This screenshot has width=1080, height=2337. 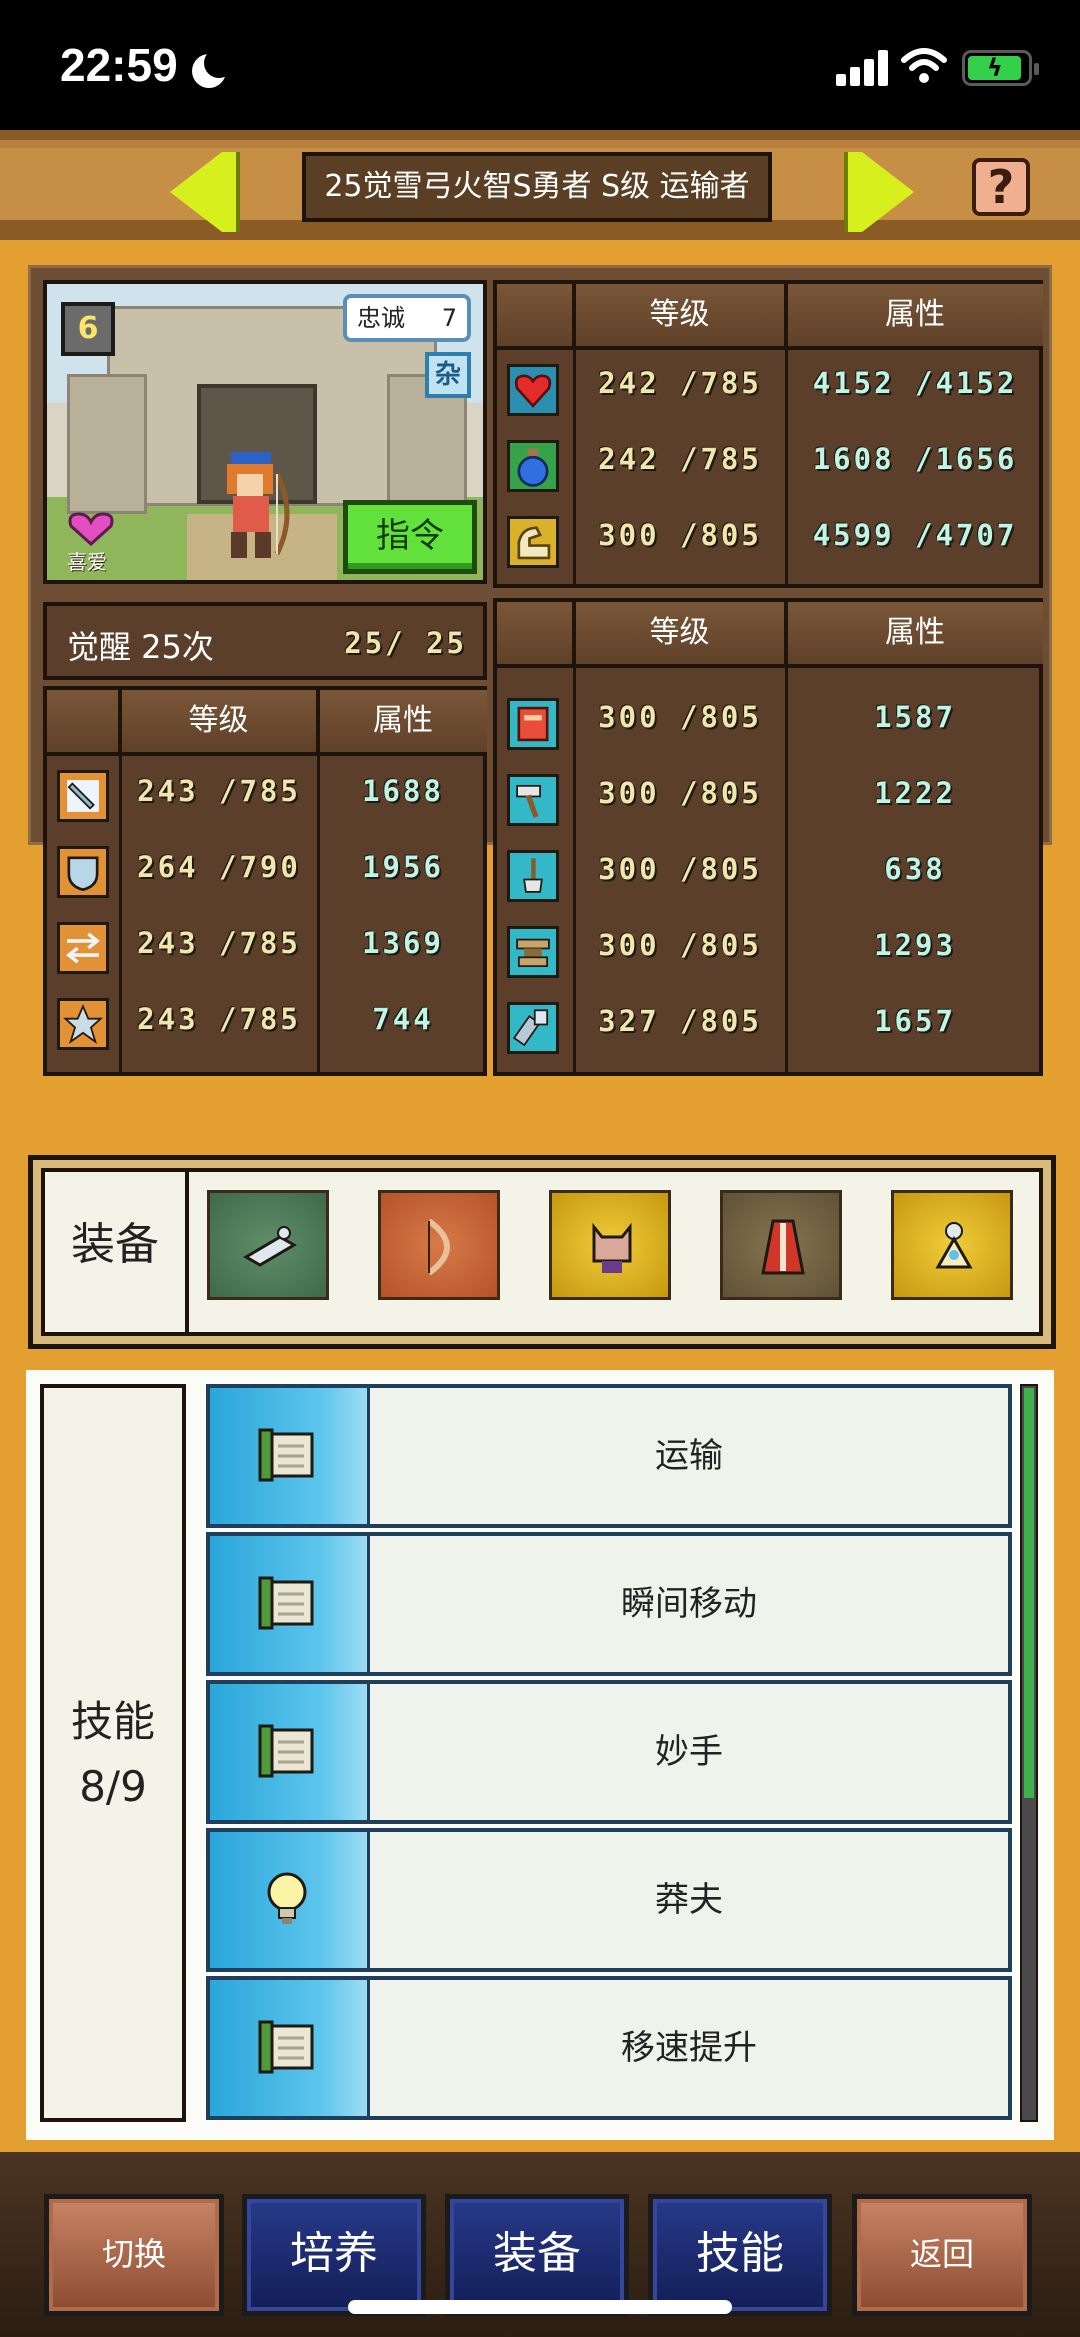 I want to click on awakening-box: 觉醒 25次 25/ 25, so click(x=265, y=641).